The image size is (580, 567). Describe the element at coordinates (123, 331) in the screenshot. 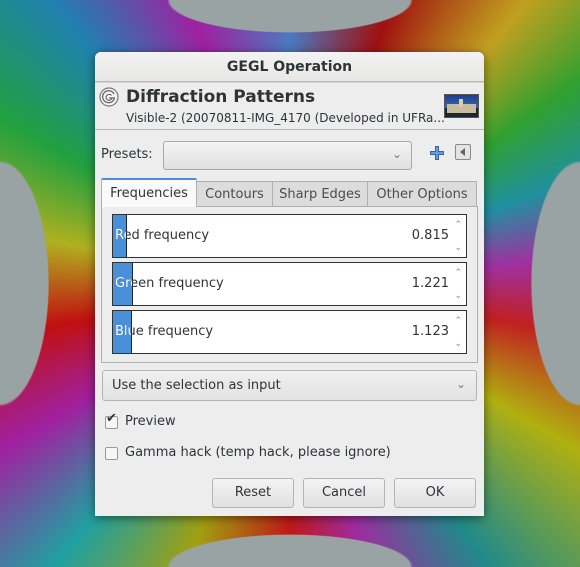

I see `slider-label-overlay: Blue frequency` at that location.